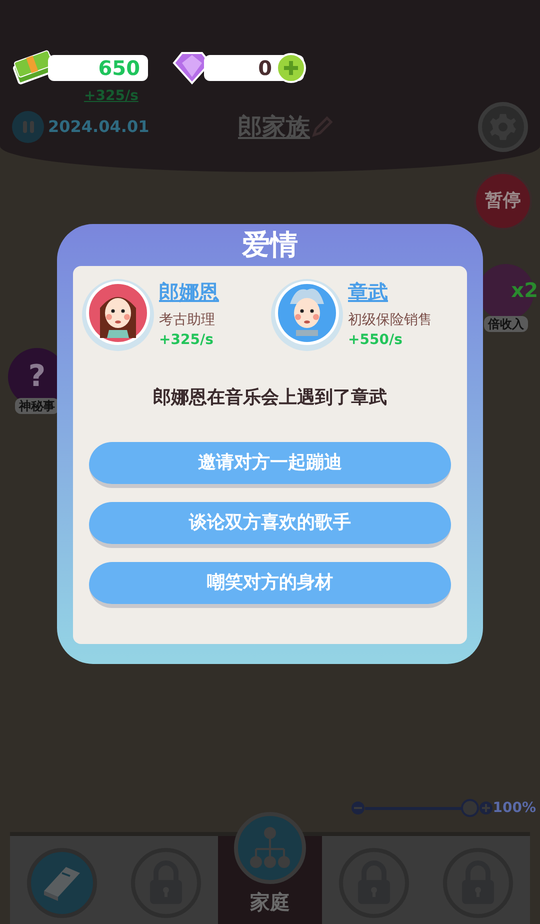 This screenshot has width=540, height=924. Describe the element at coordinates (270, 398) in the screenshot. I see `event-message: 郎娜恩在音乐会上遇到了章武` at that location.